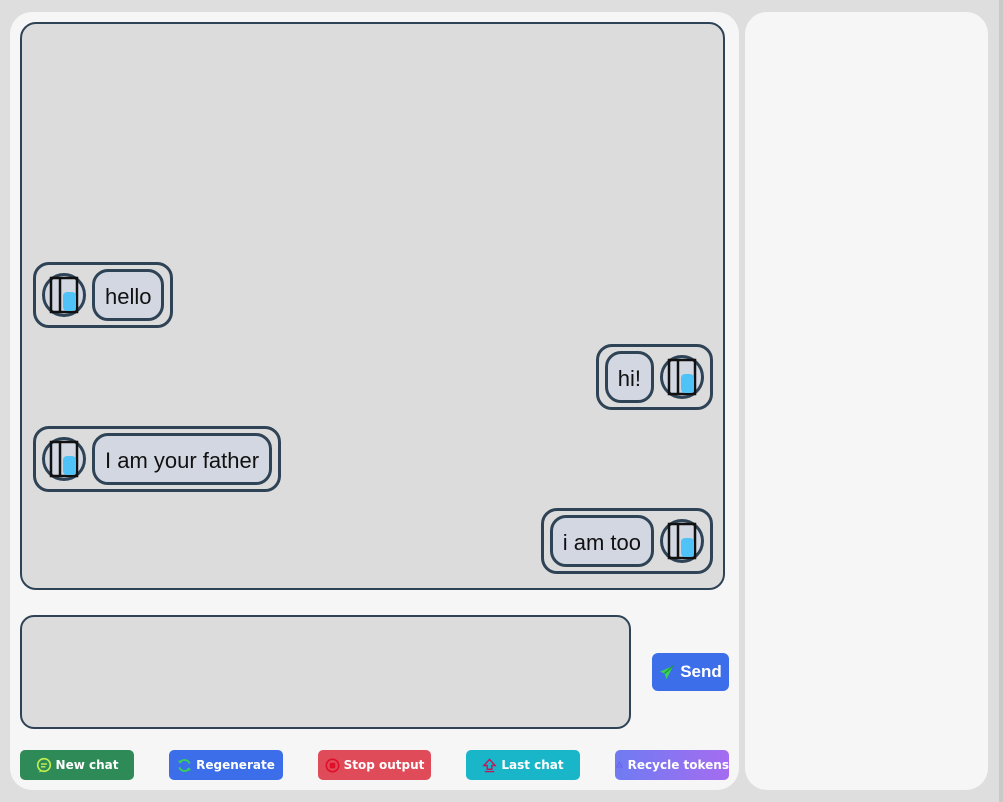  I want to click on chat-bubble-icon, so click(43, 765).